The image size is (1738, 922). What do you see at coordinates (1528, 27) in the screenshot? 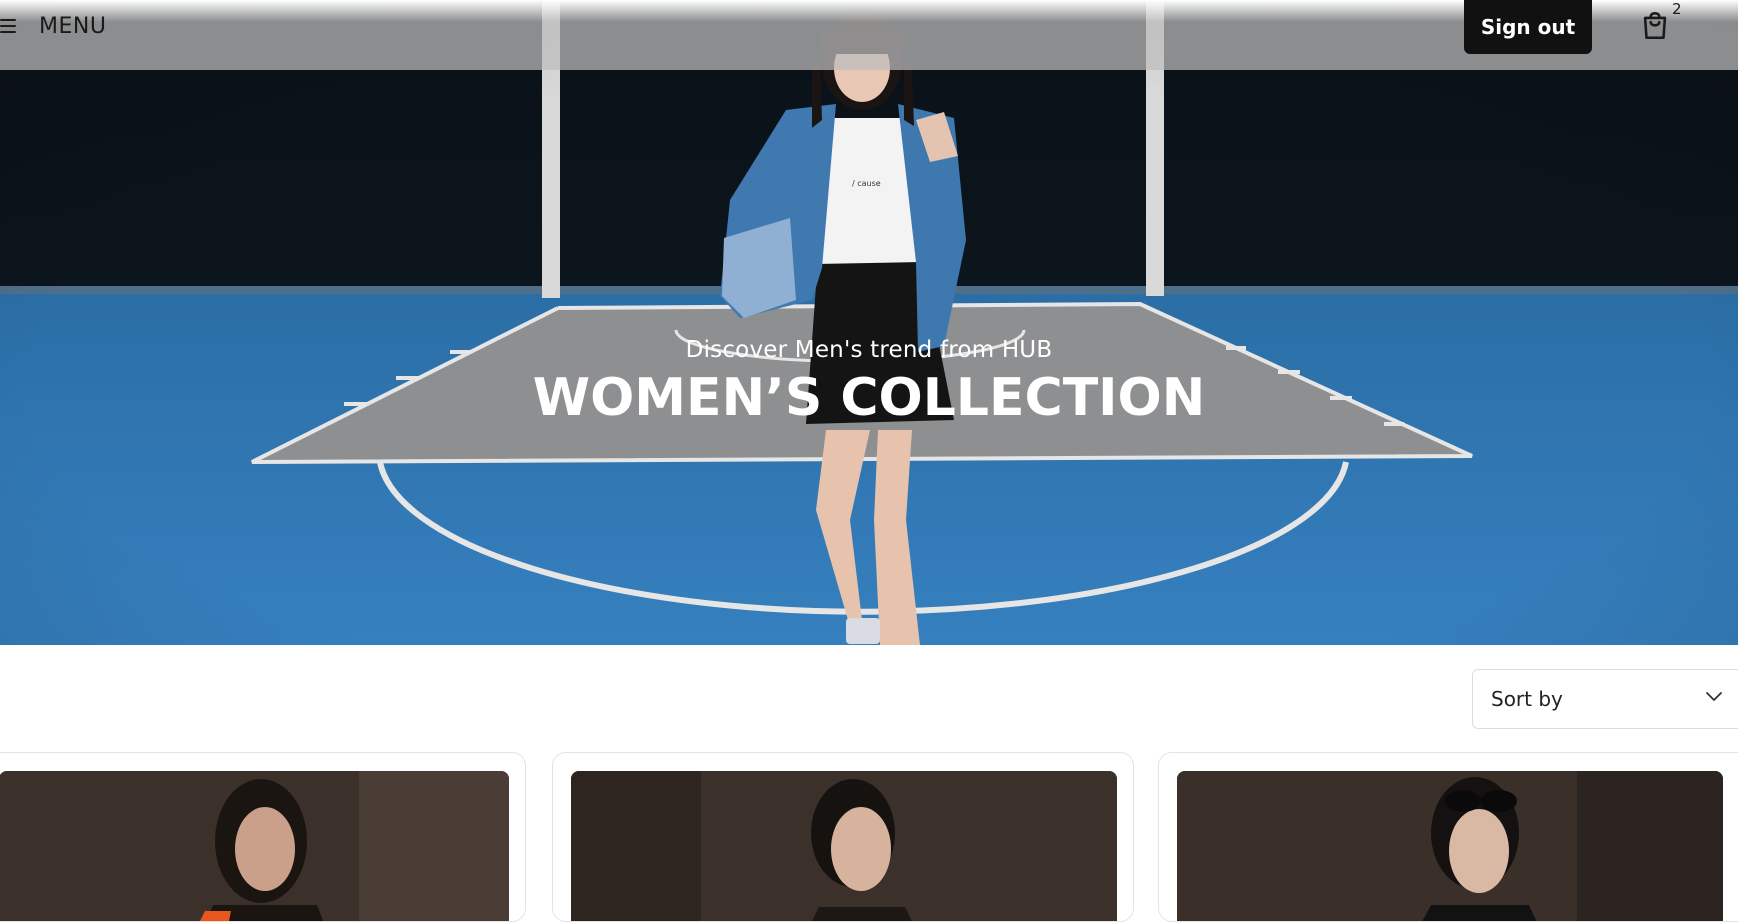
I see `sign-out-button: Sign out` at bounding box center [1528, 27].